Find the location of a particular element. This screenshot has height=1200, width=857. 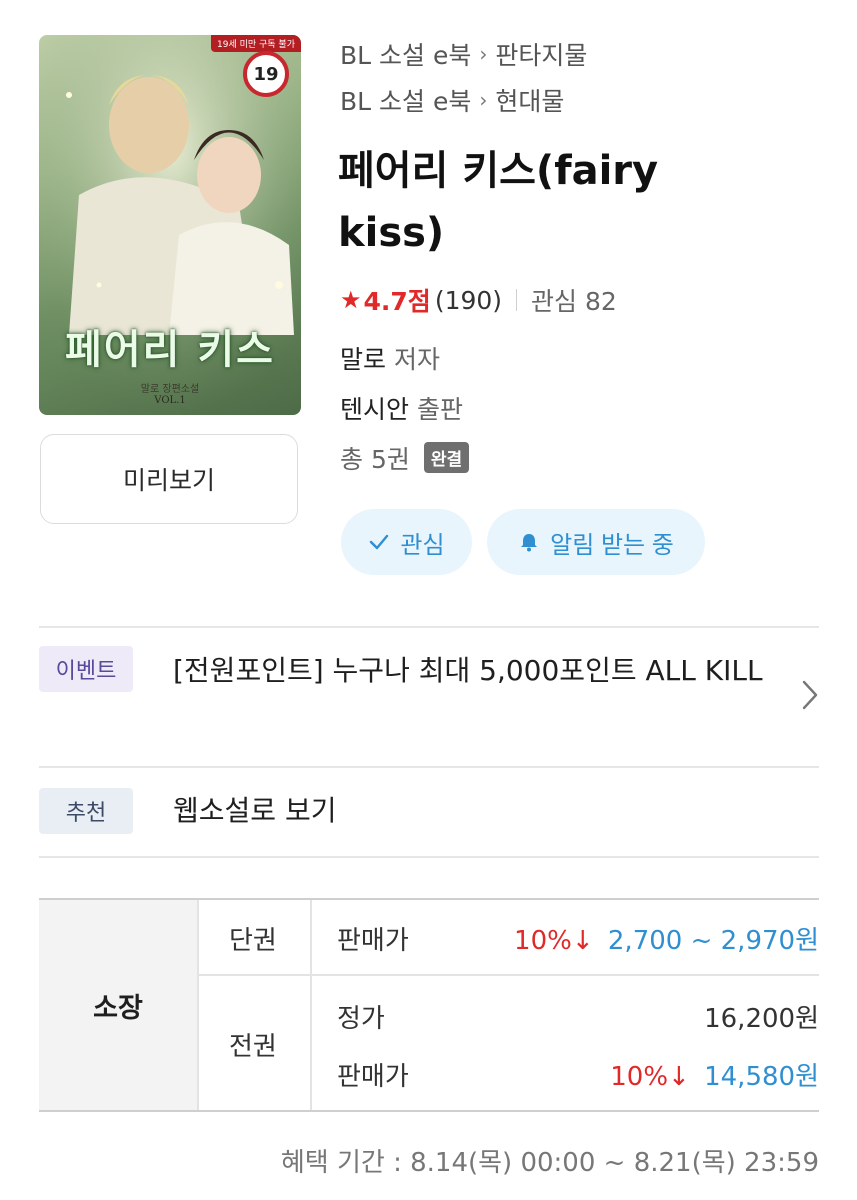

set-sale-price: 10%↓ 14,580원 is located at coordinates (714, 1074).